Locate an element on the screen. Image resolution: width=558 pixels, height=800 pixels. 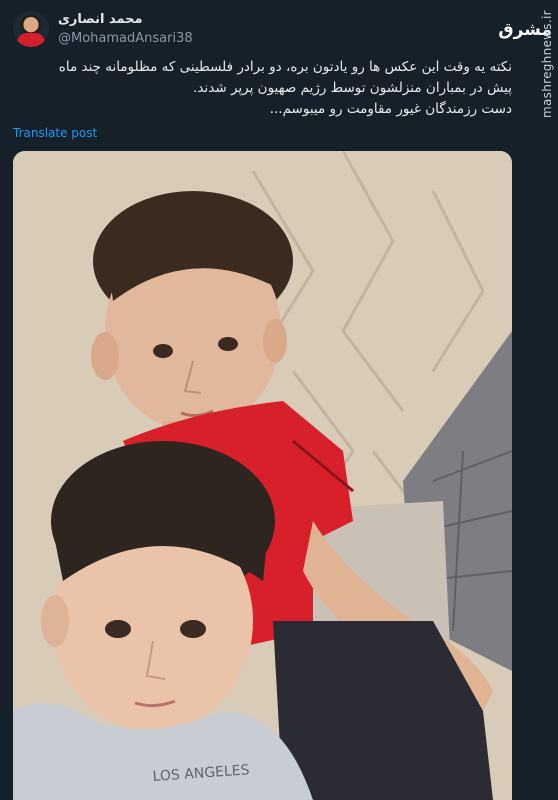
translate-post-link: Translate post is located at coordinates (55, 133).